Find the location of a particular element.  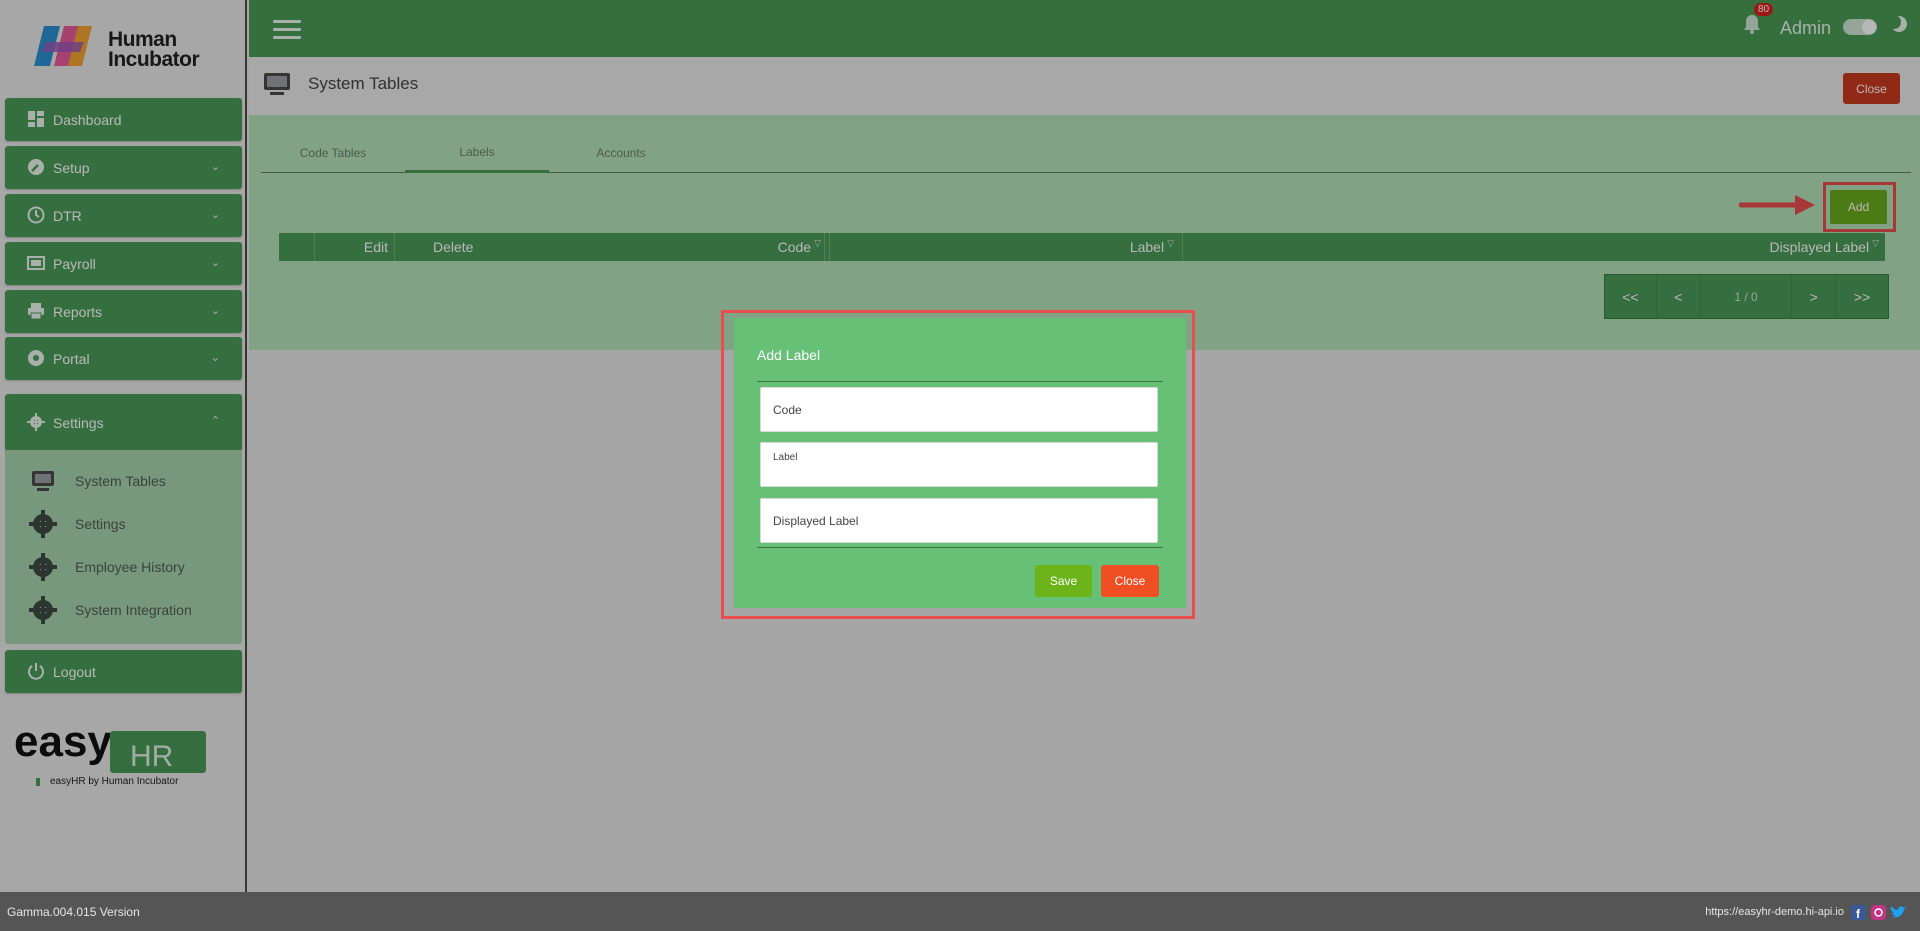

code-field: Code is located at coordinates (959, 409).